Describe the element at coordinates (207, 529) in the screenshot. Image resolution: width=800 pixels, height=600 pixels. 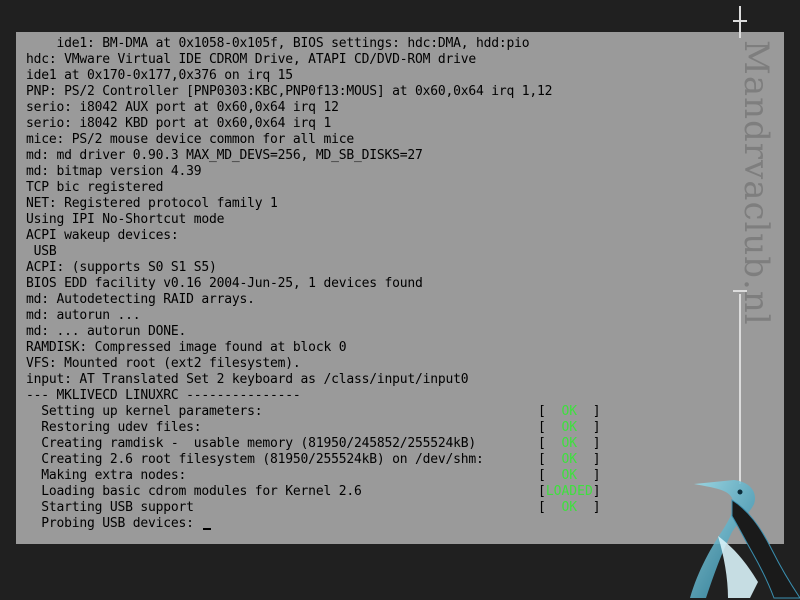
I see `text-cursor` at that location.